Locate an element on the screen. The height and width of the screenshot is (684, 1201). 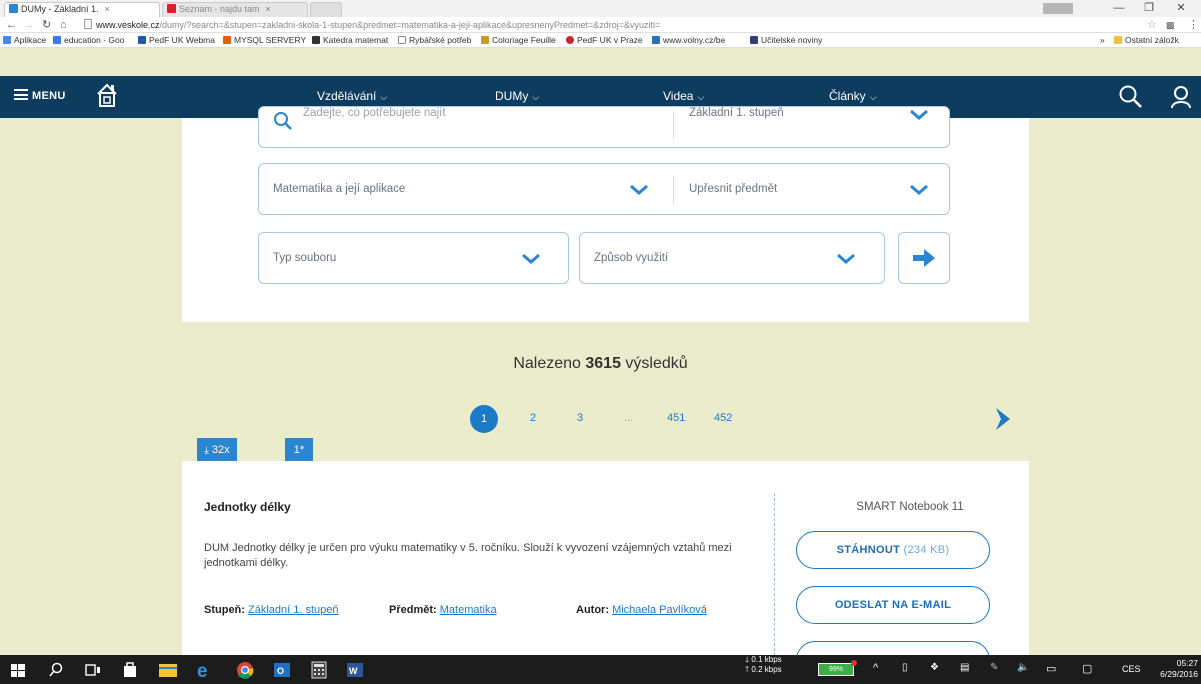
volume-icon: 🔈 is located at coordinates (1023, 667).